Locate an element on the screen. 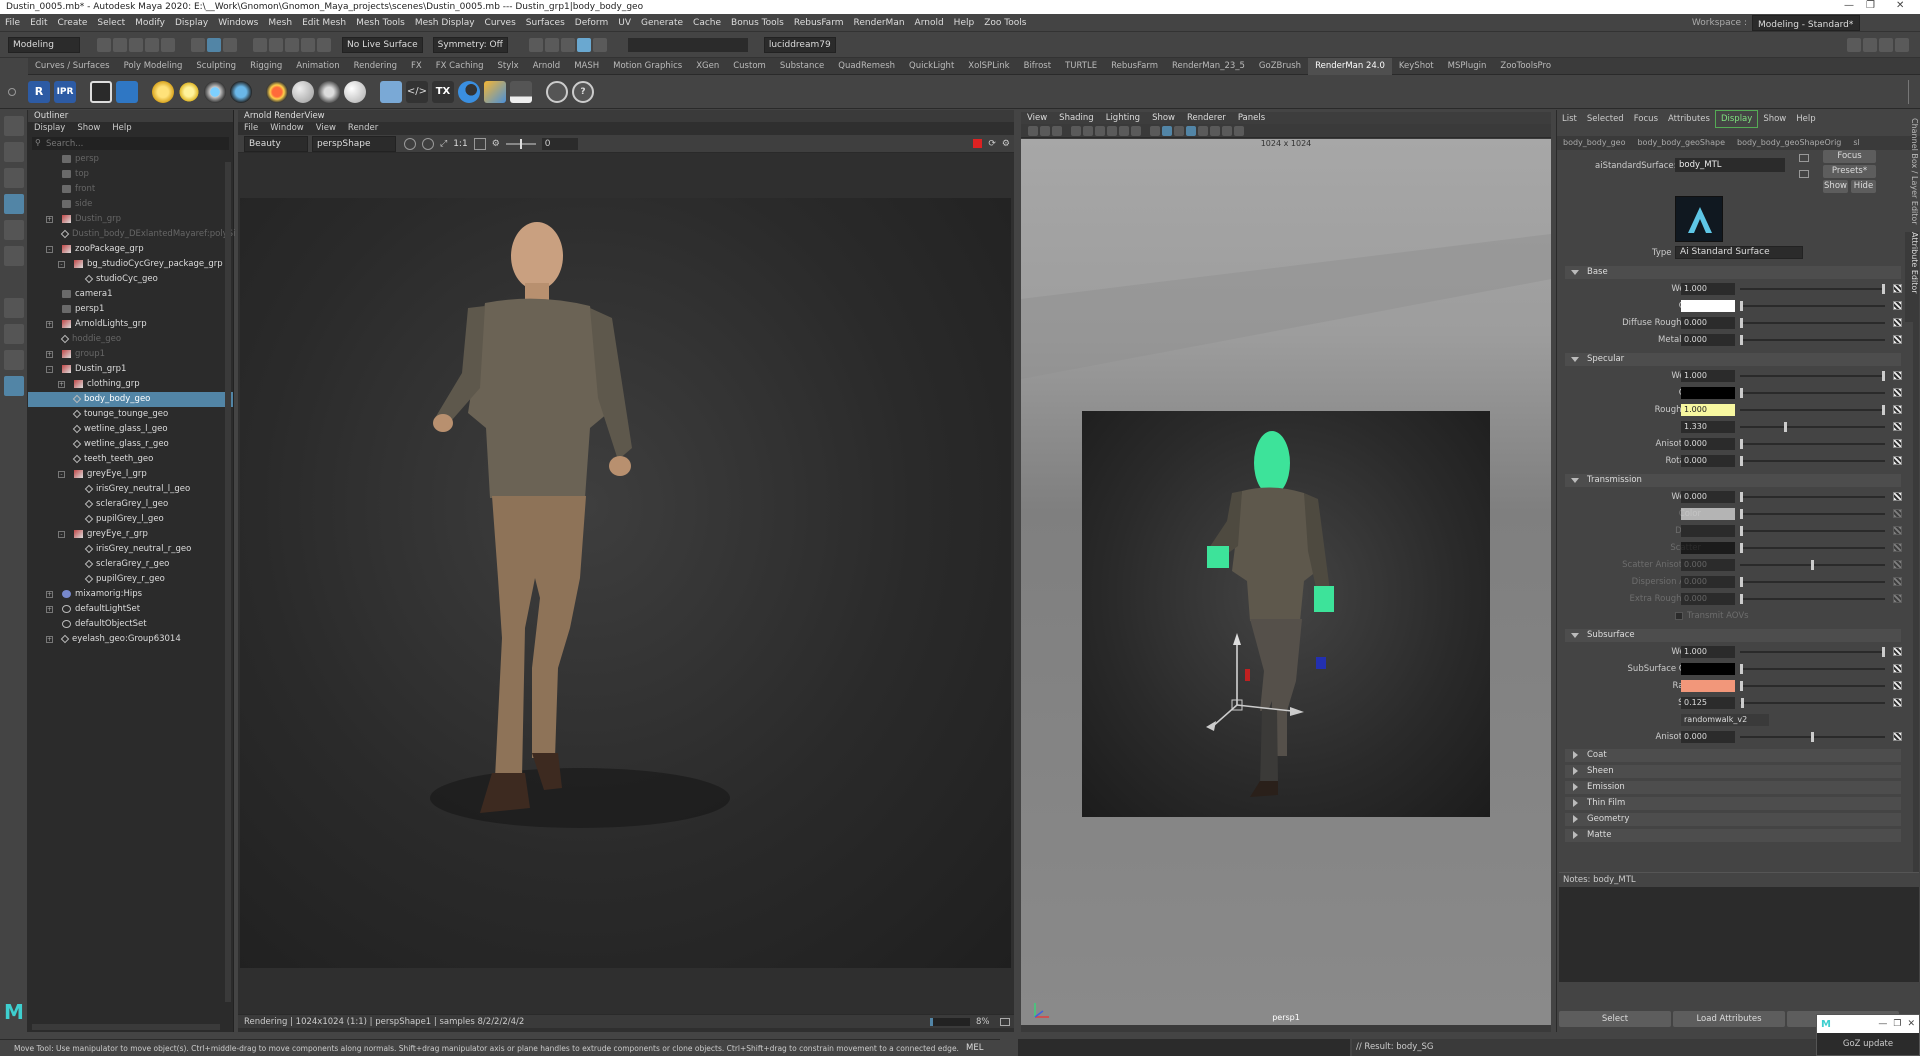 The width and height of the screenshot is (1920, 1056). hypershade-icon is located at coordinates (583, 44).